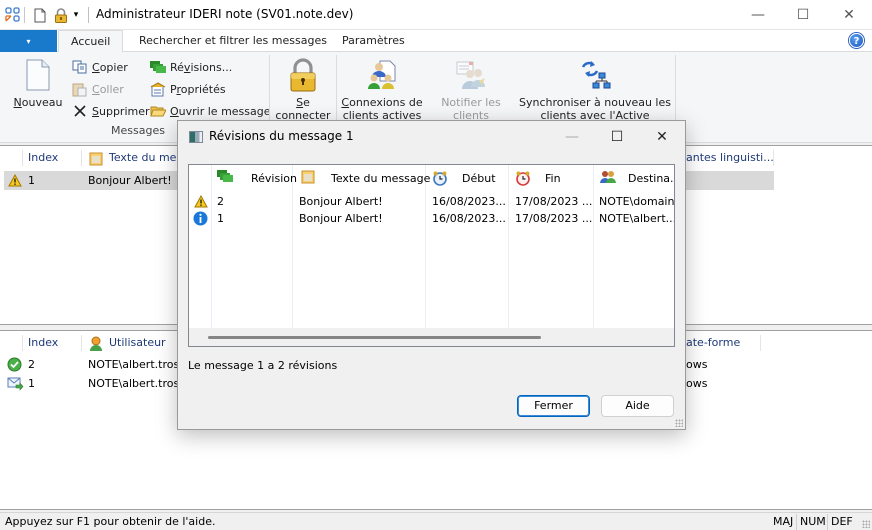 The width and height of the screenshot is (872, 530). I want to click on scrollbar-thumb, so click(374, 337).